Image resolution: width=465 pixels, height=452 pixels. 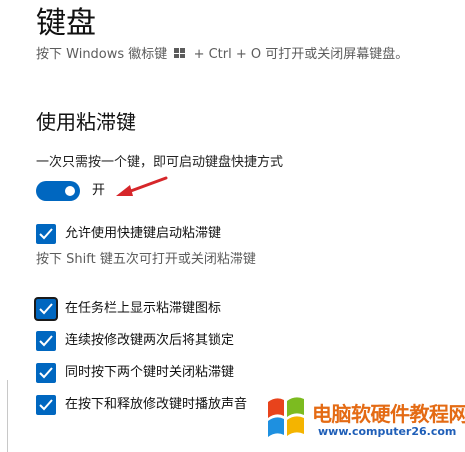 What do you see at coordinates (150, 340) in the screenshot?
I see `lock-modifier-label: 连续按修改键两次后将其锁定` at bounding box center [150, 340].